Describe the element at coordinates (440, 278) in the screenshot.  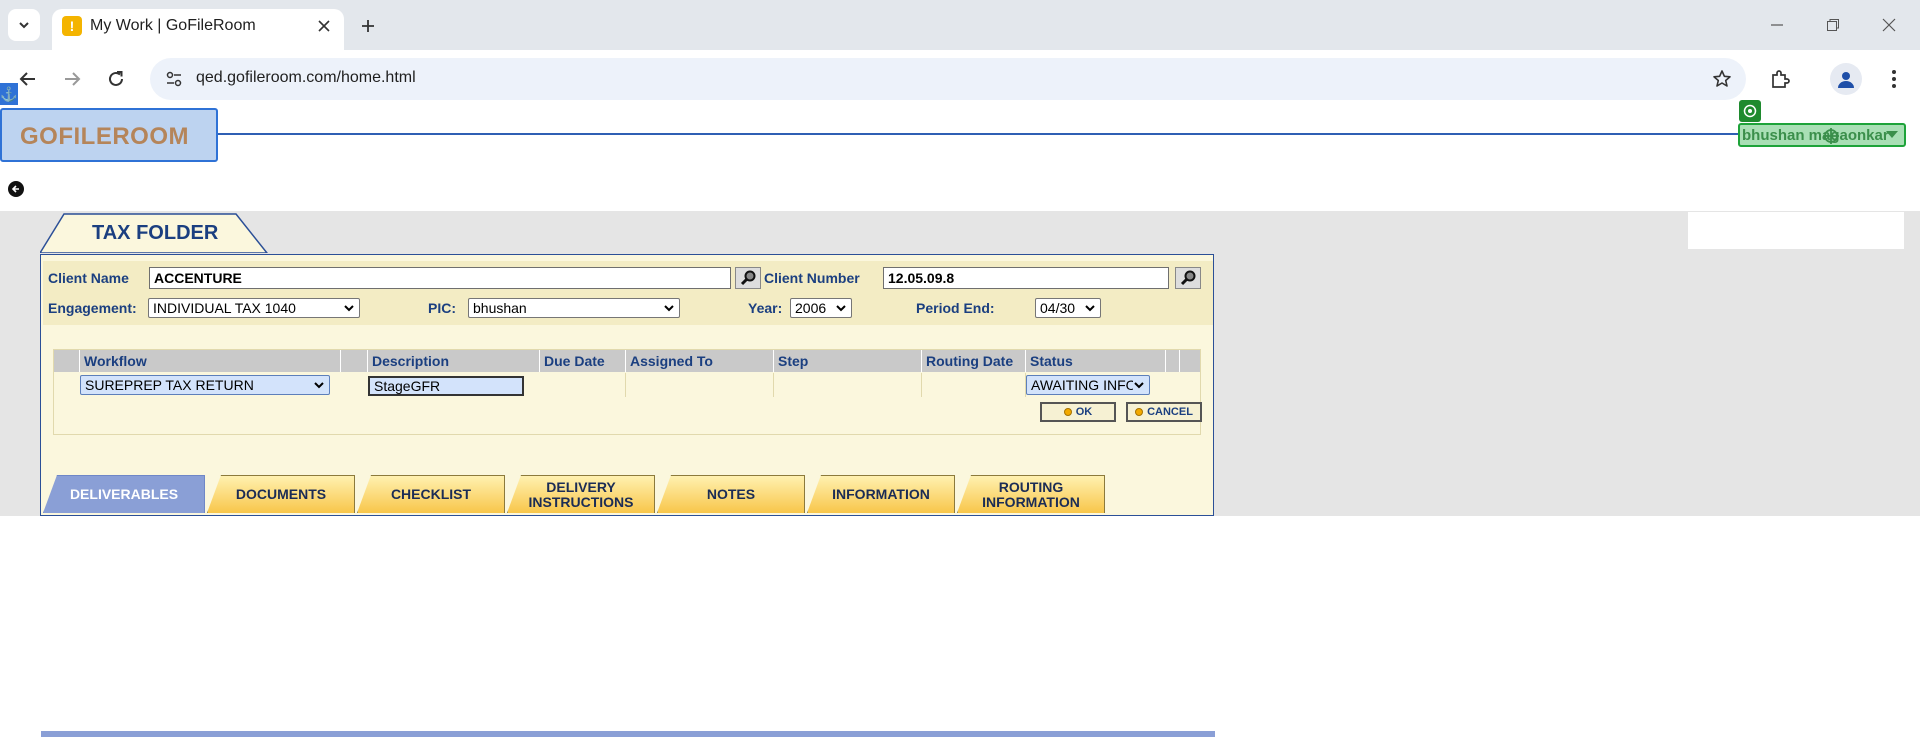
I see `client-name-field: ACCENTURE` at that location.